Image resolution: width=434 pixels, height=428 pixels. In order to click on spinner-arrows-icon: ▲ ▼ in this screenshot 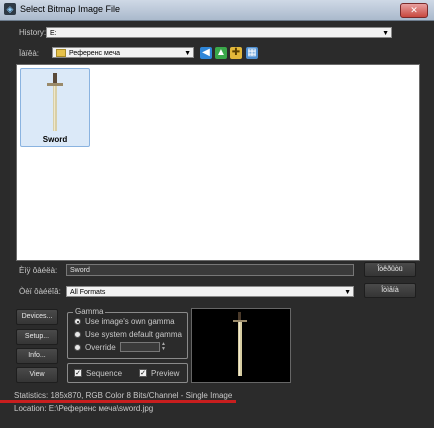, I will do `click(164, 347)`.